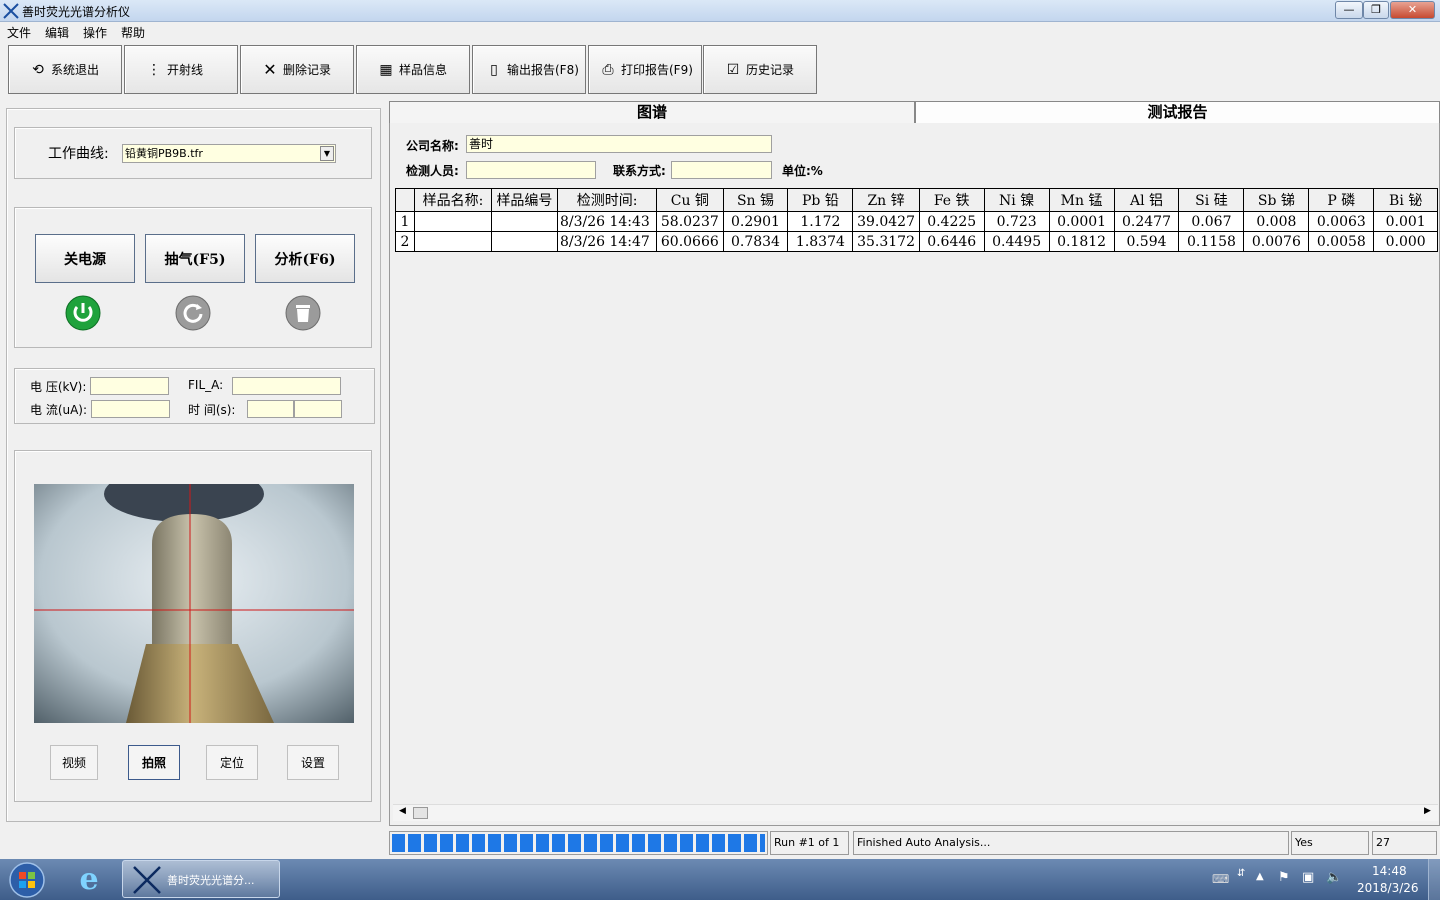 The height and width of the screenshot is (900, 1440). Describe the element at coordinates (405, 200) in the screenshot. I see `column-header` at that location.